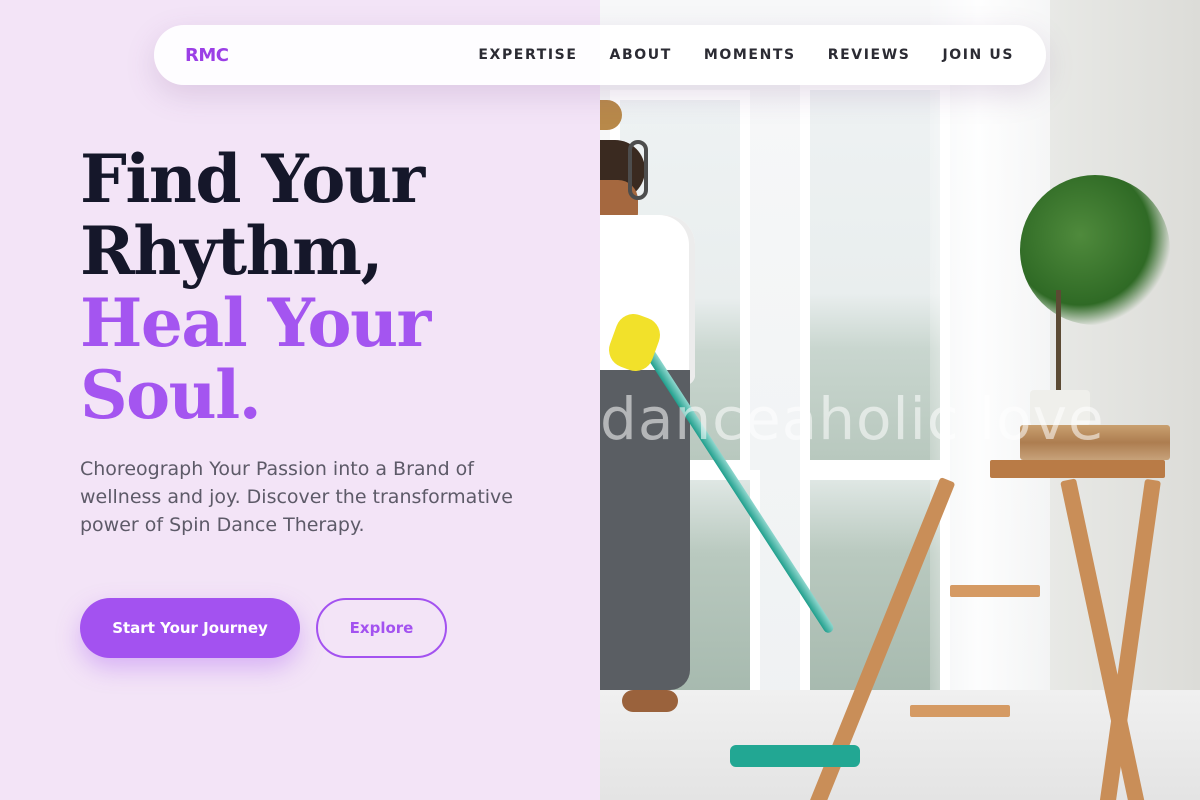 Image resolution: width=1200 pixels, height=800 pixels. What do you see at coordinates (527, 55) in the screenshot?
I see `nav-link-expertise: EXPERTISE` at bounding box center [527, 55].